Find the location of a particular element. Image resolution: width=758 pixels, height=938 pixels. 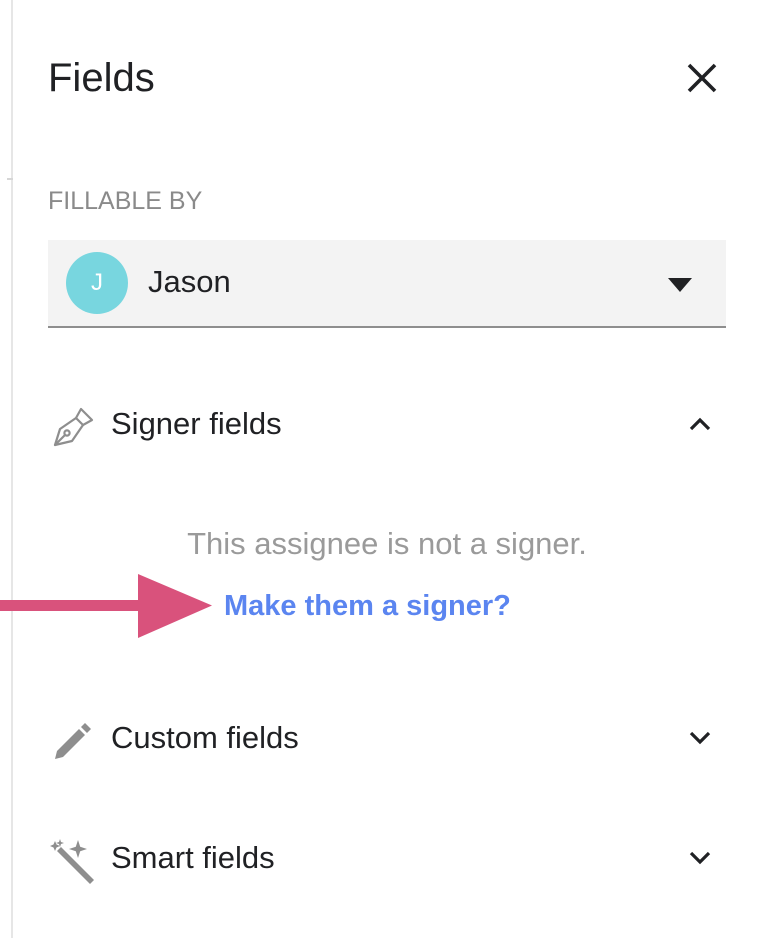

close-icon is located at coordinates (702, 78).